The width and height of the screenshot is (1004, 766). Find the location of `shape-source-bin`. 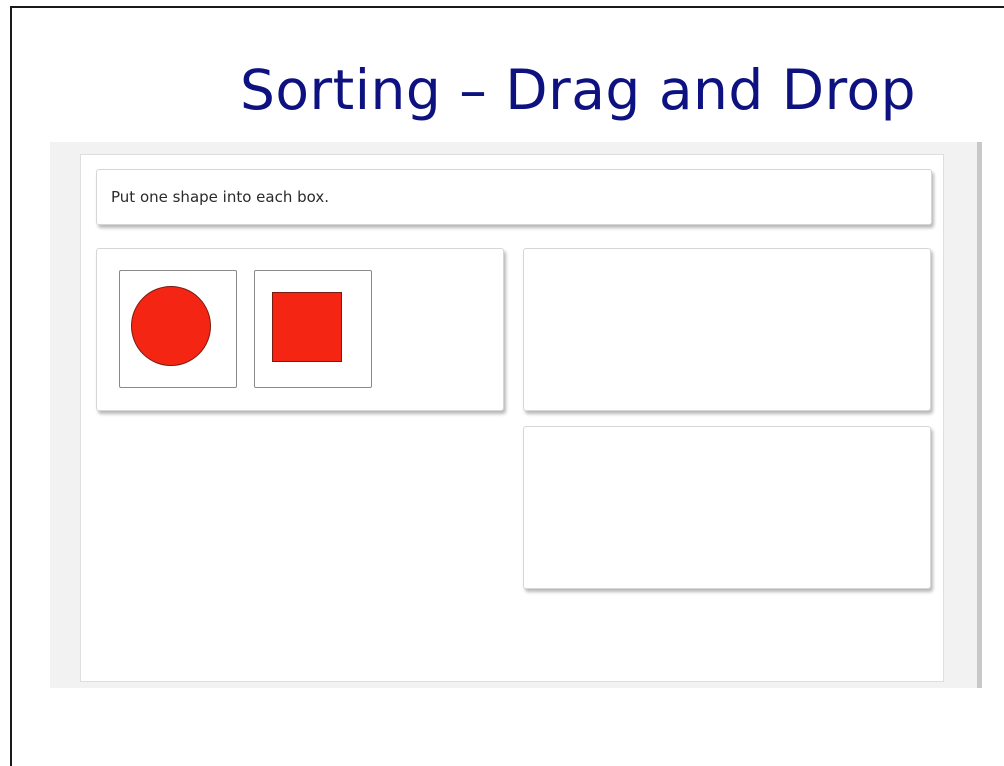

shape-source-bin is located at coordinates (300, 329).